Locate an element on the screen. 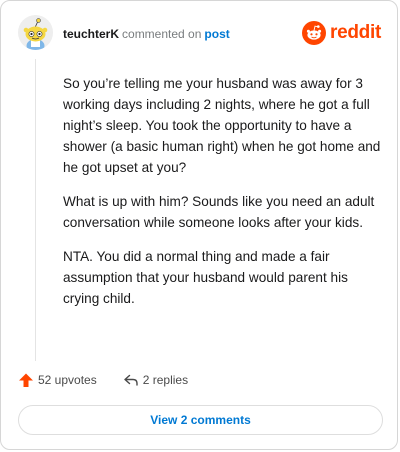 Image resolution: width=400 pixels, height=452 pixels. username-link: teuchterK is located at coordinates (91, 34).